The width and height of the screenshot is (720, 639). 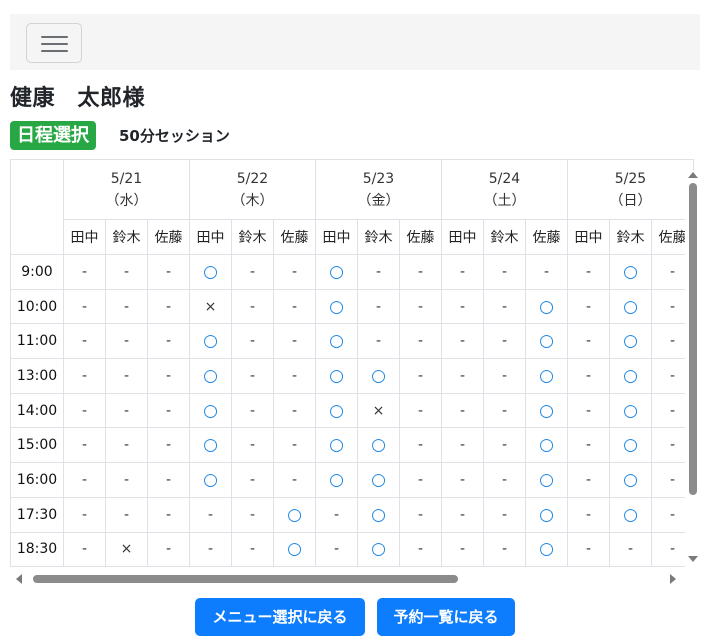 What do you see at coordinates (378, 189) in the screenshot?
I see `date-header: 5/23 （金）` at bounding box center [378, 189].